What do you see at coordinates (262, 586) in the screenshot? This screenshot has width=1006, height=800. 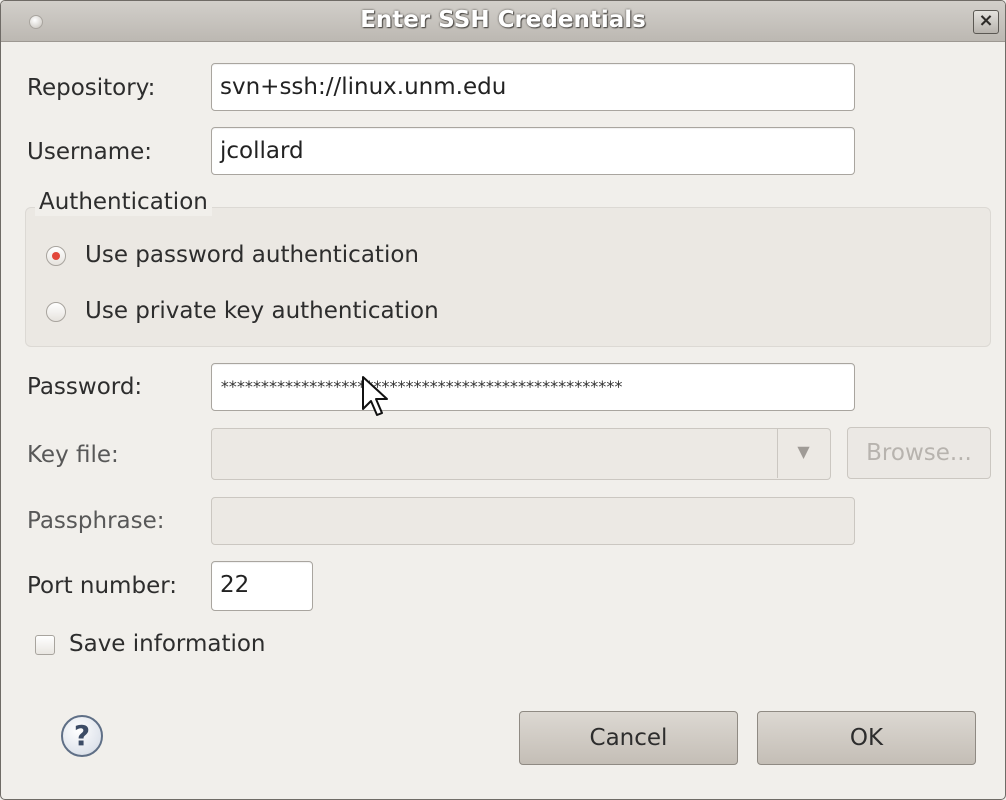 I see `port-input: 22` at bounding box center [262, 586].